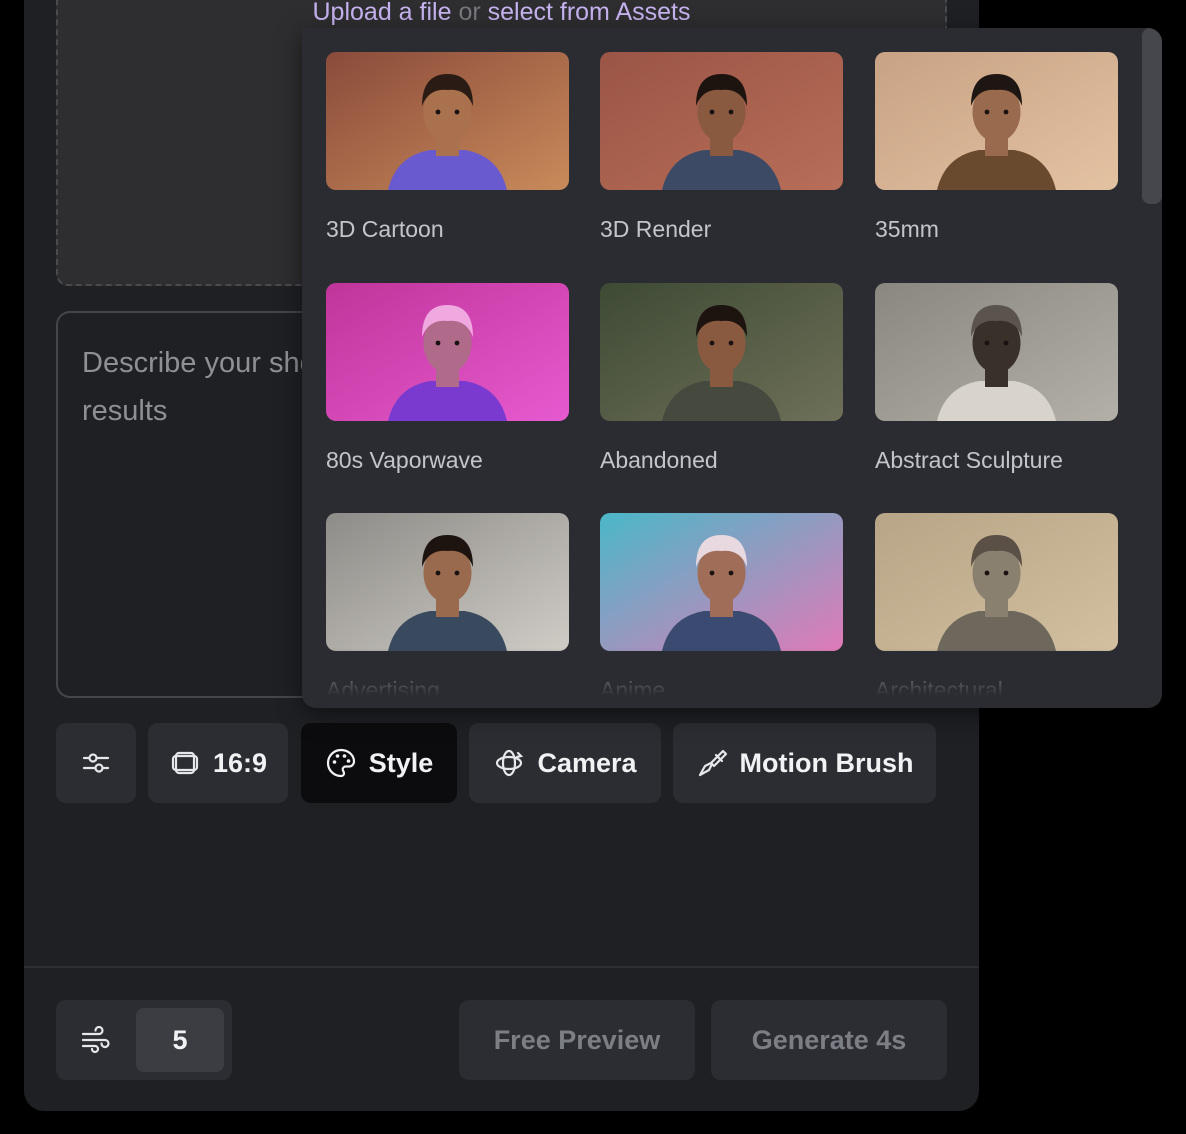  What do you see at coordinates (589, 13) in the screenshot?
I see `select-from-assets-link: select from Assets` at bounding box center [589, 13].